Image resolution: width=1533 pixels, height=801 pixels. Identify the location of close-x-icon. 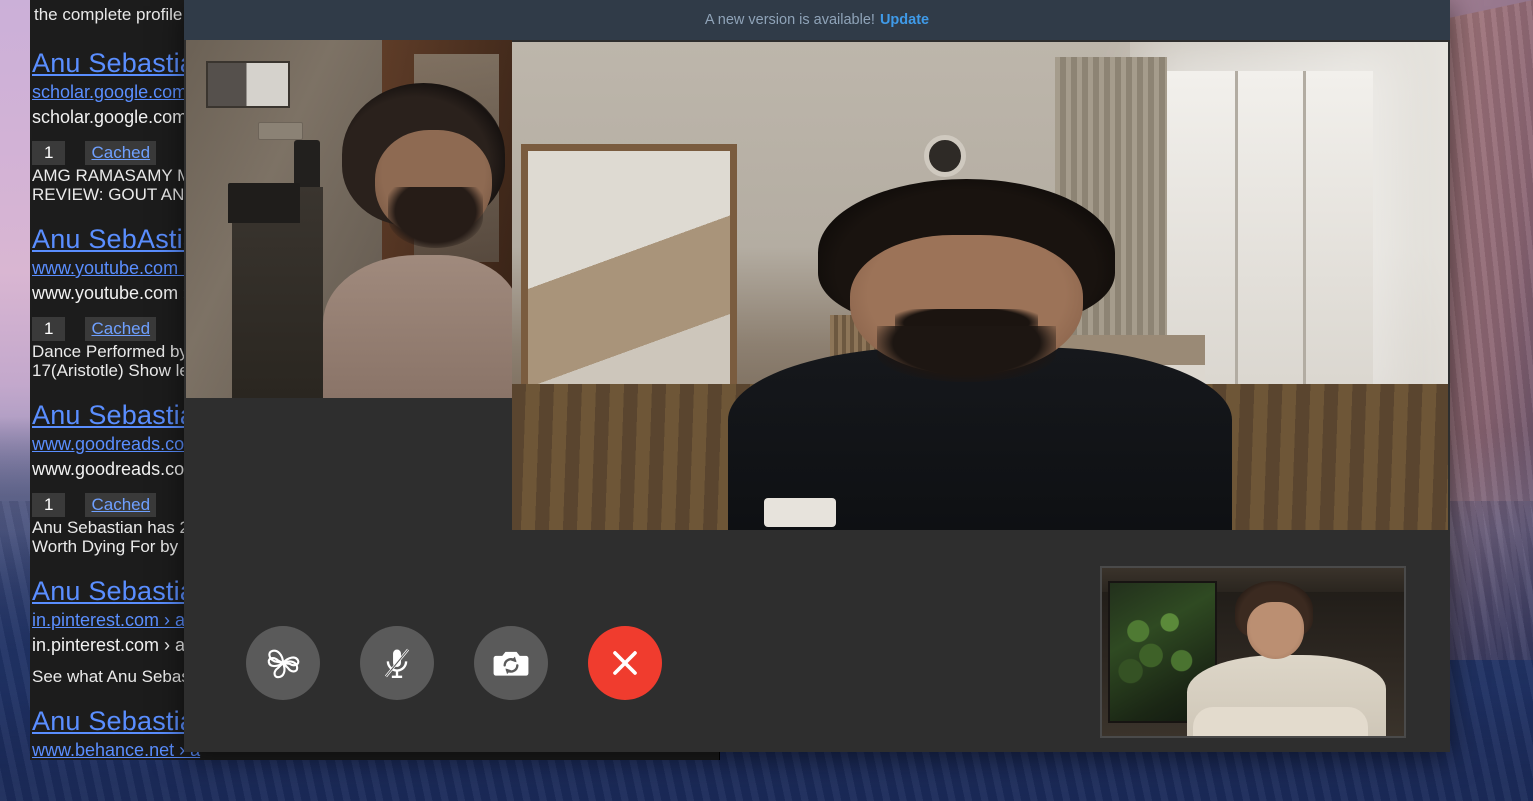
(625, 663).